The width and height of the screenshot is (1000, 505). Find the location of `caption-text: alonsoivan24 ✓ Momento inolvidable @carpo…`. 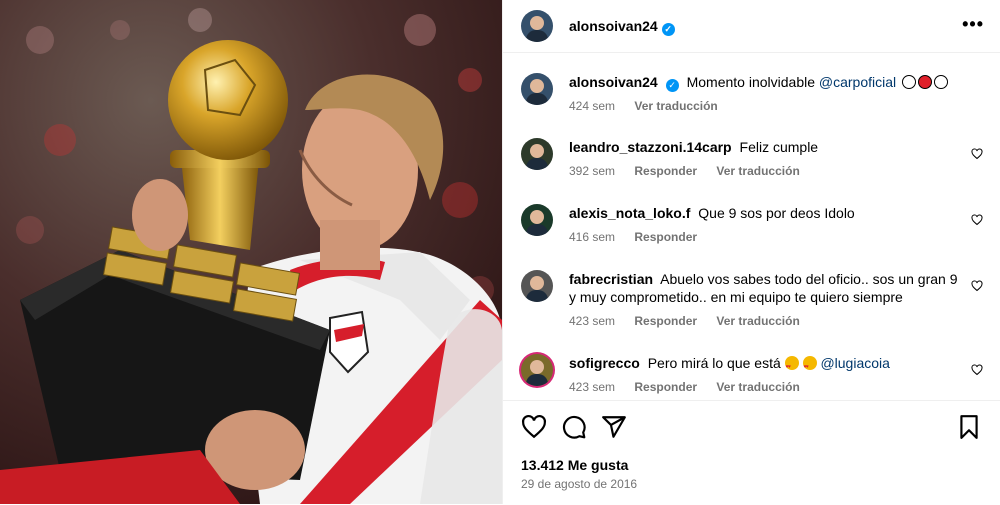

caption-text: alonsoivan24 ✓ Momento inolvidable @carpo… is located at coordinates (766, 82).